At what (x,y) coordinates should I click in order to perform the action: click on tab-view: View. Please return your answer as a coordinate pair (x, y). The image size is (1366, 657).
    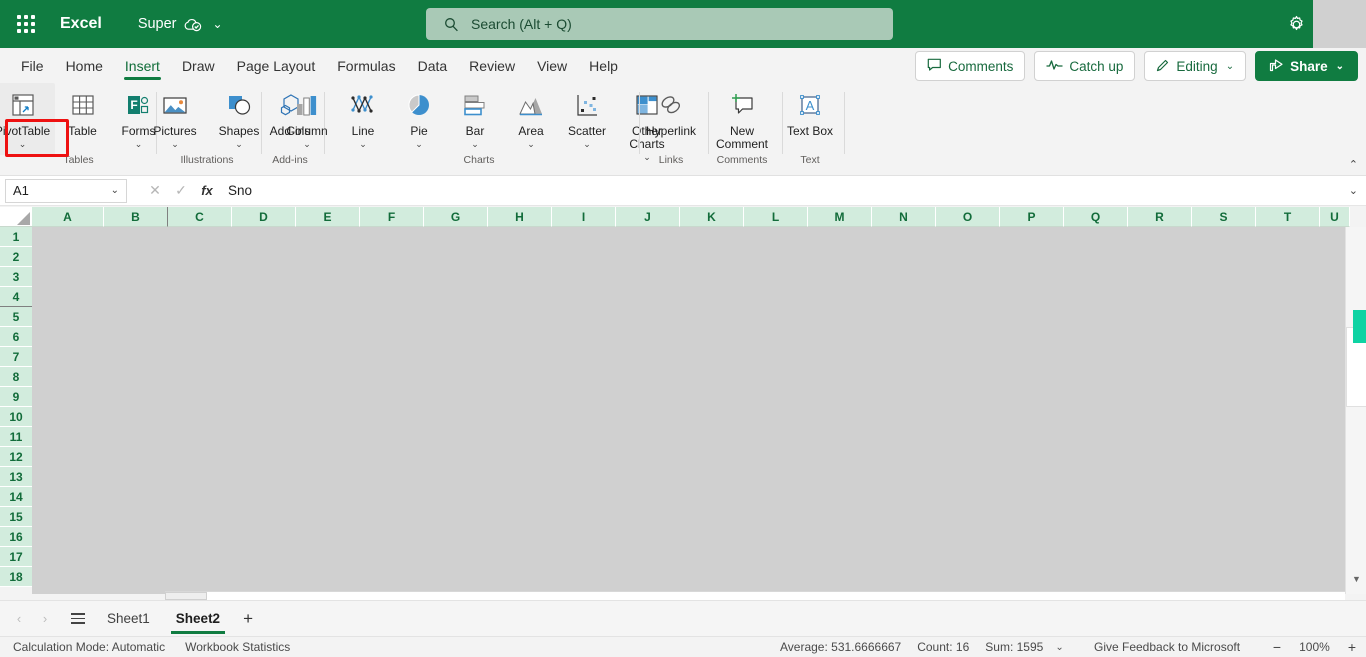
    Looking at the image, I should click on (552, 66).